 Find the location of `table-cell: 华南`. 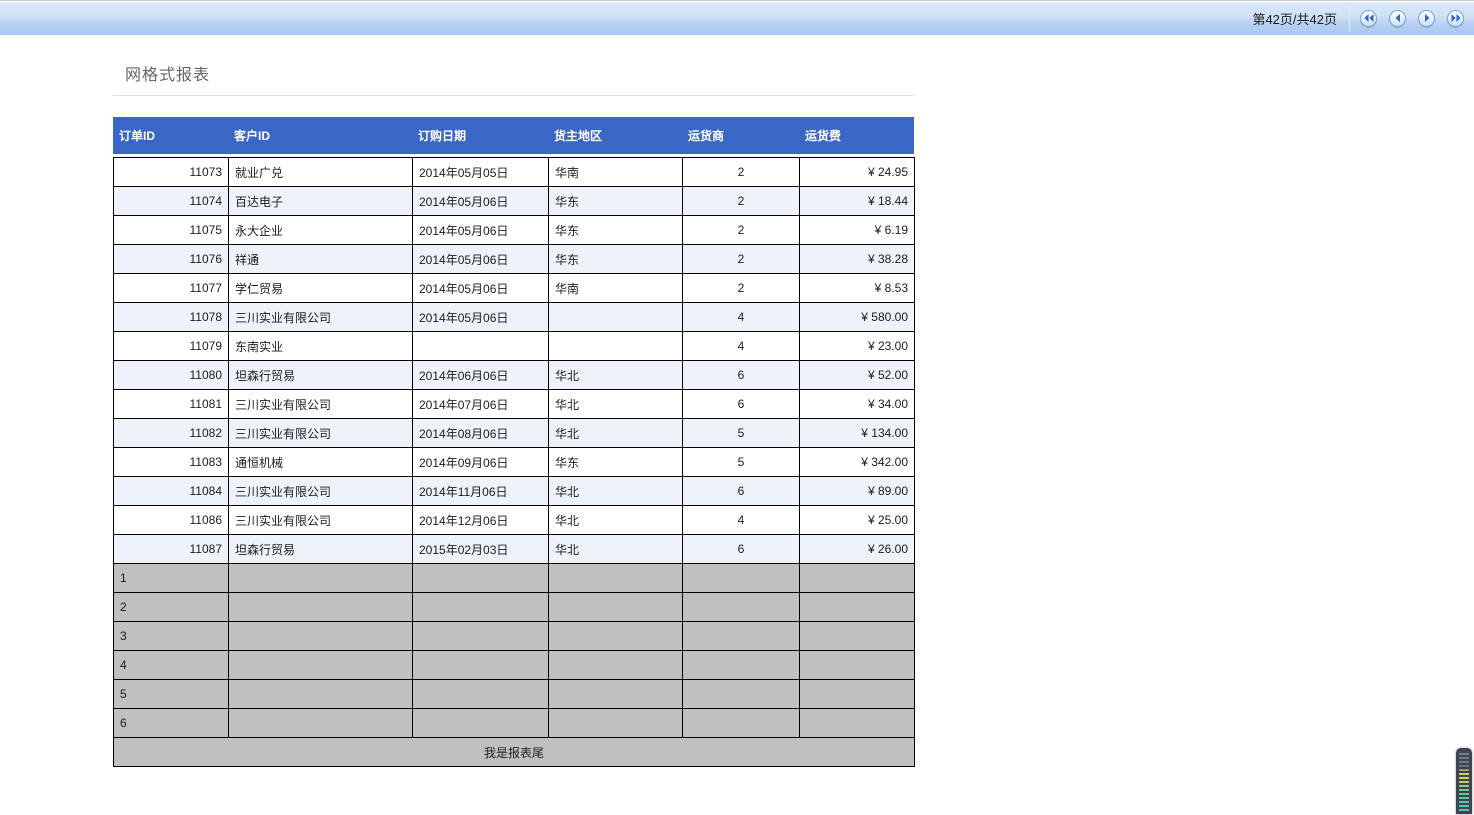

table-cell: 华南 is located at coordinates (615, 288).